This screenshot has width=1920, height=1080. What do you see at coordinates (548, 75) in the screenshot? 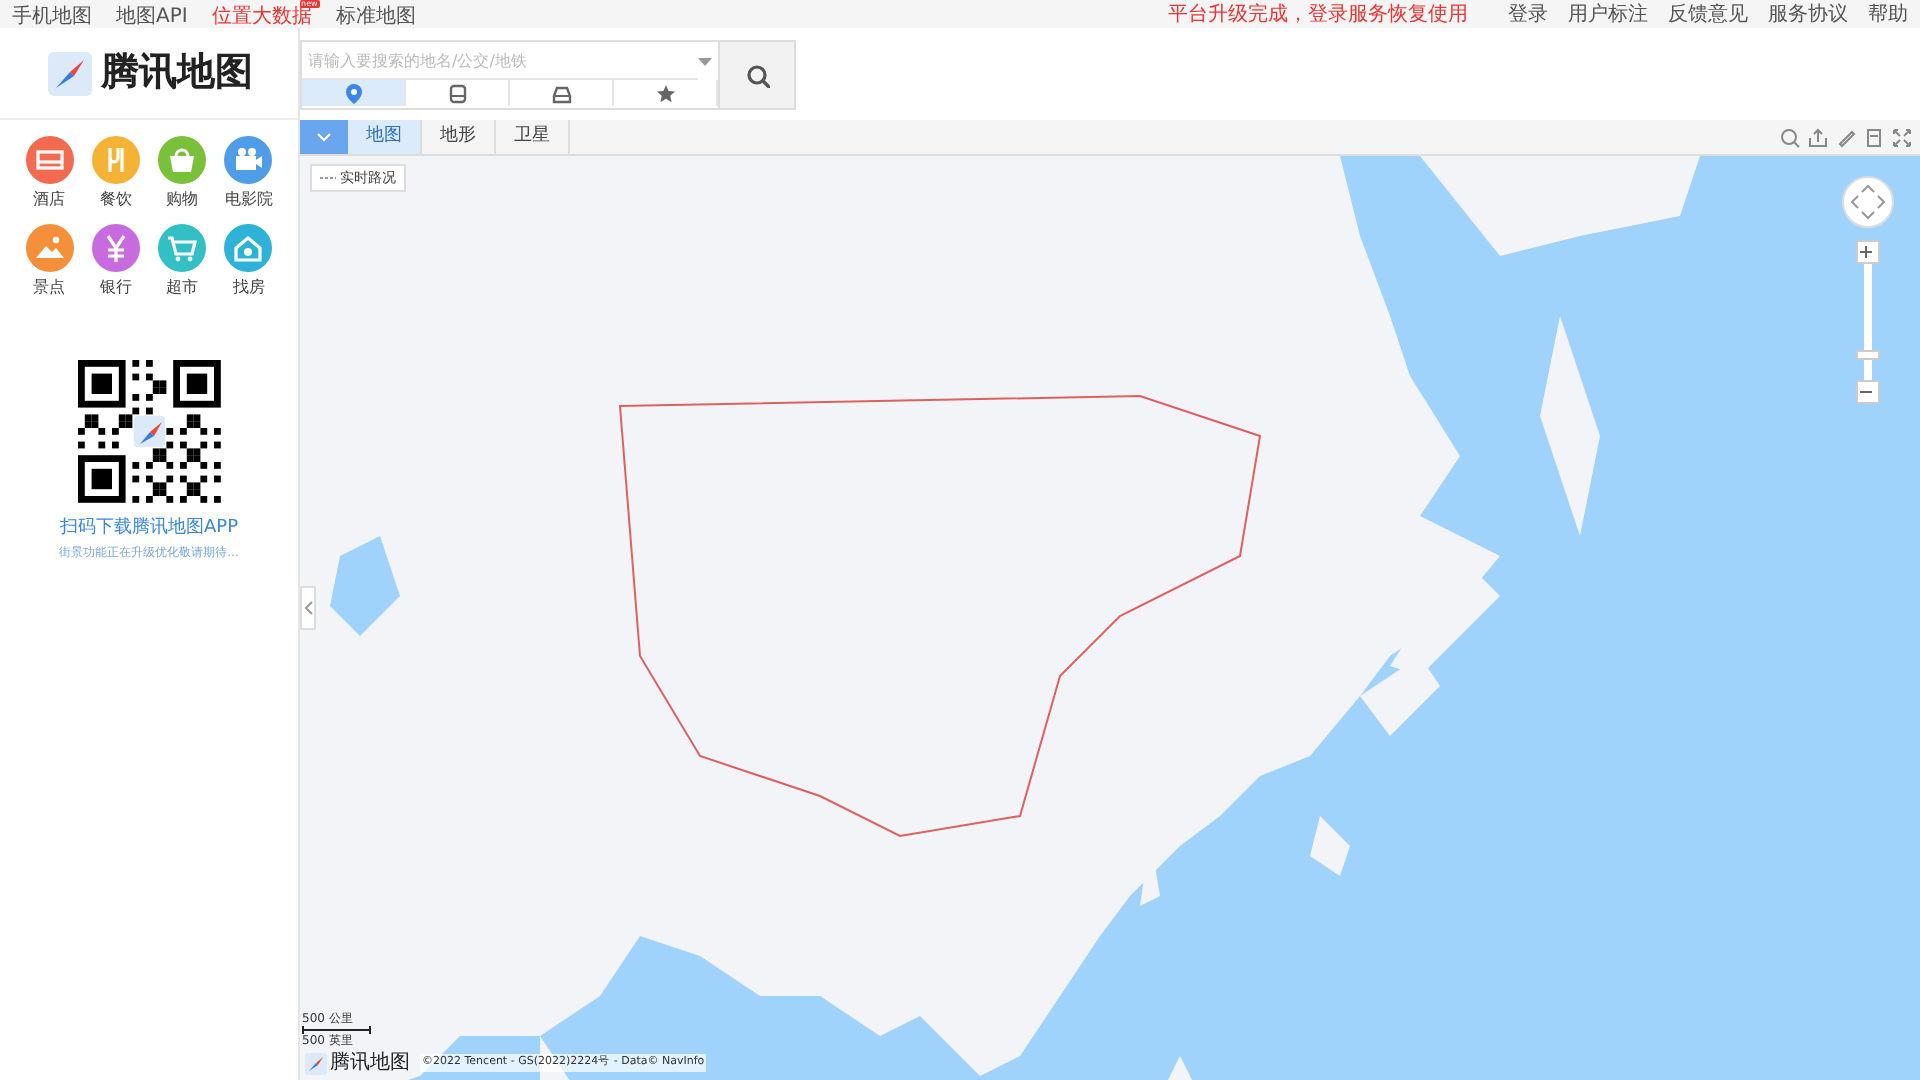
I see `search-box: 请输入要搜索的地名/公交/地铁` at bounding box center [548, 75].